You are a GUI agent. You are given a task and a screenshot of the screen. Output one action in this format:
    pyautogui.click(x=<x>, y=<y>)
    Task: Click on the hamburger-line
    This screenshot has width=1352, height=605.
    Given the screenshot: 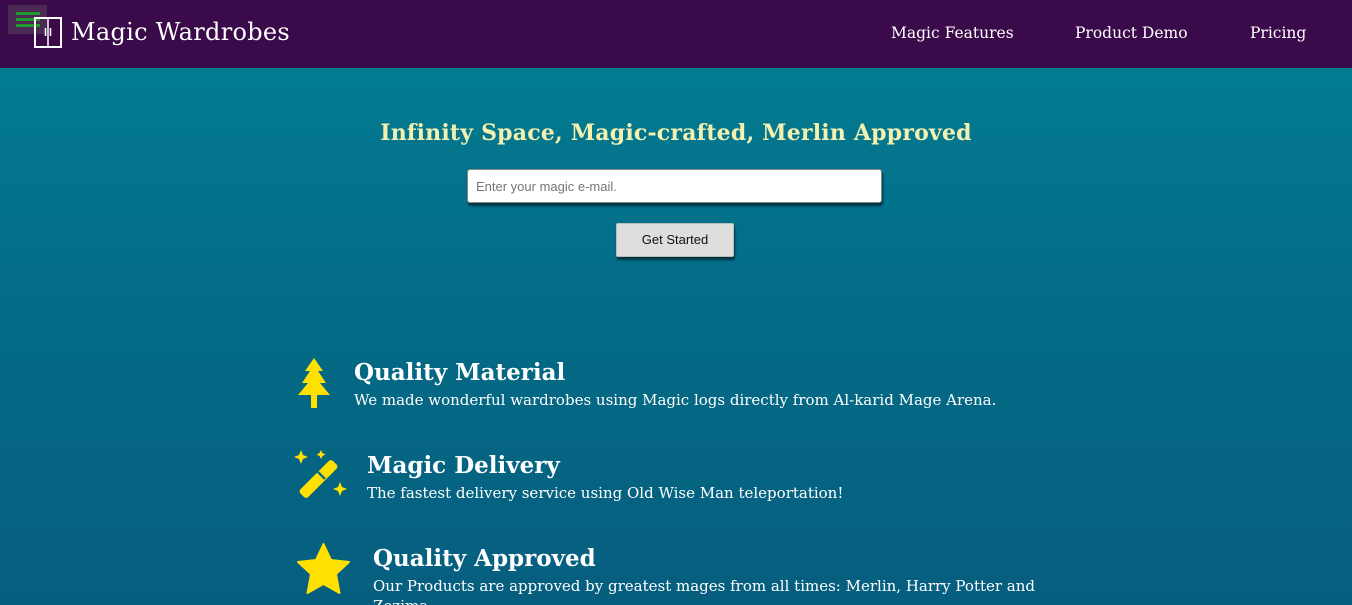 What is the action you would take?
    pyautogui.click(x=28, y=13)
    